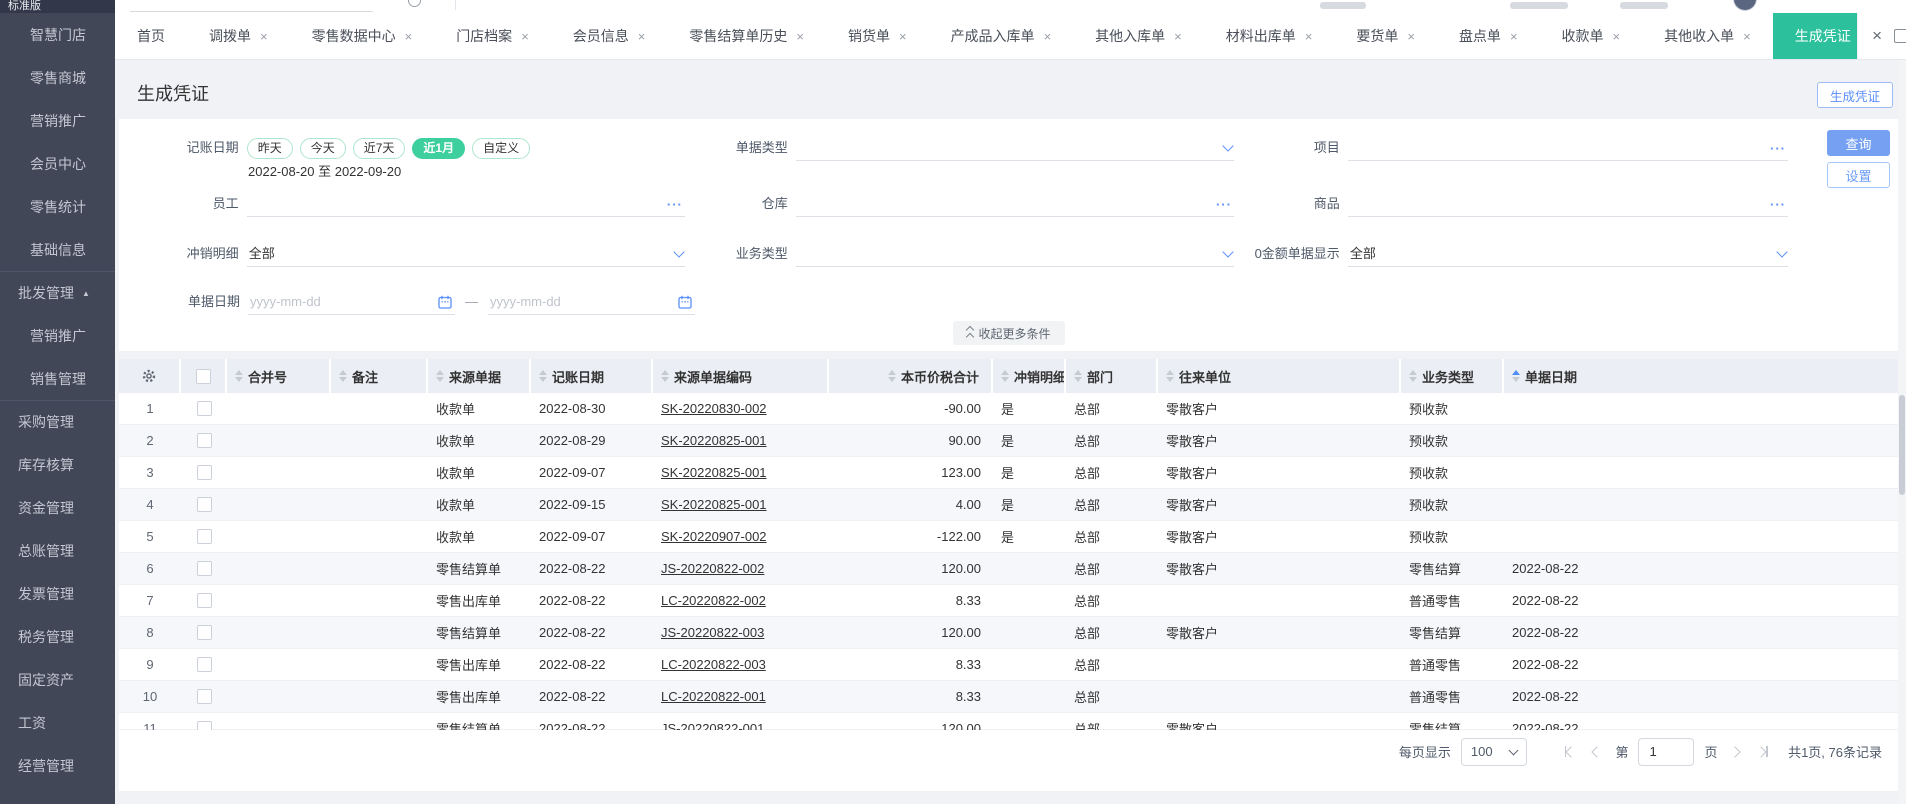  What do you see at coordinates (712, 725) in the screenshot?
I see `doc-code-link: JS-20220822-001` at bounding box center [712, 725].